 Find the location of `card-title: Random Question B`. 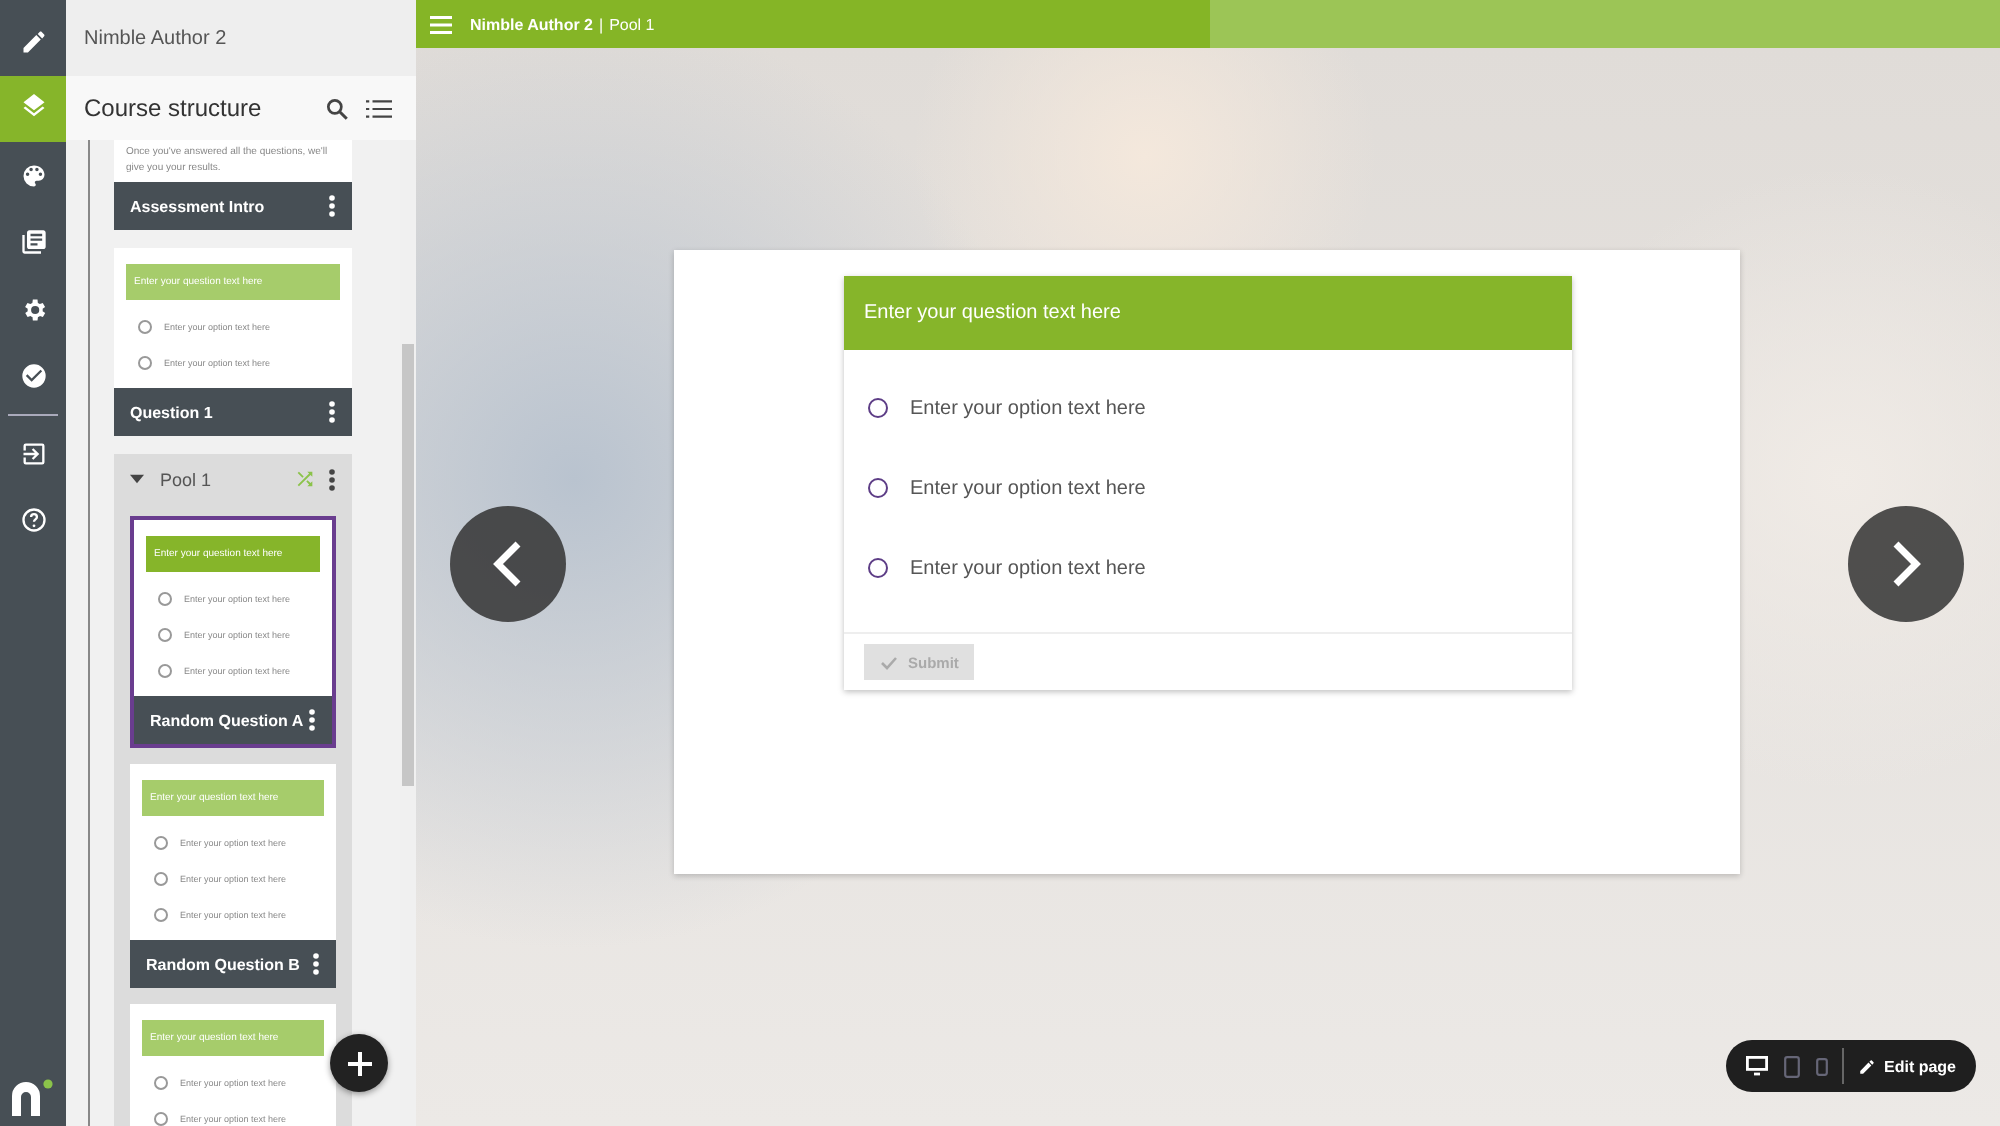

card-title: Random Question B is located at coordinates (224, 964).